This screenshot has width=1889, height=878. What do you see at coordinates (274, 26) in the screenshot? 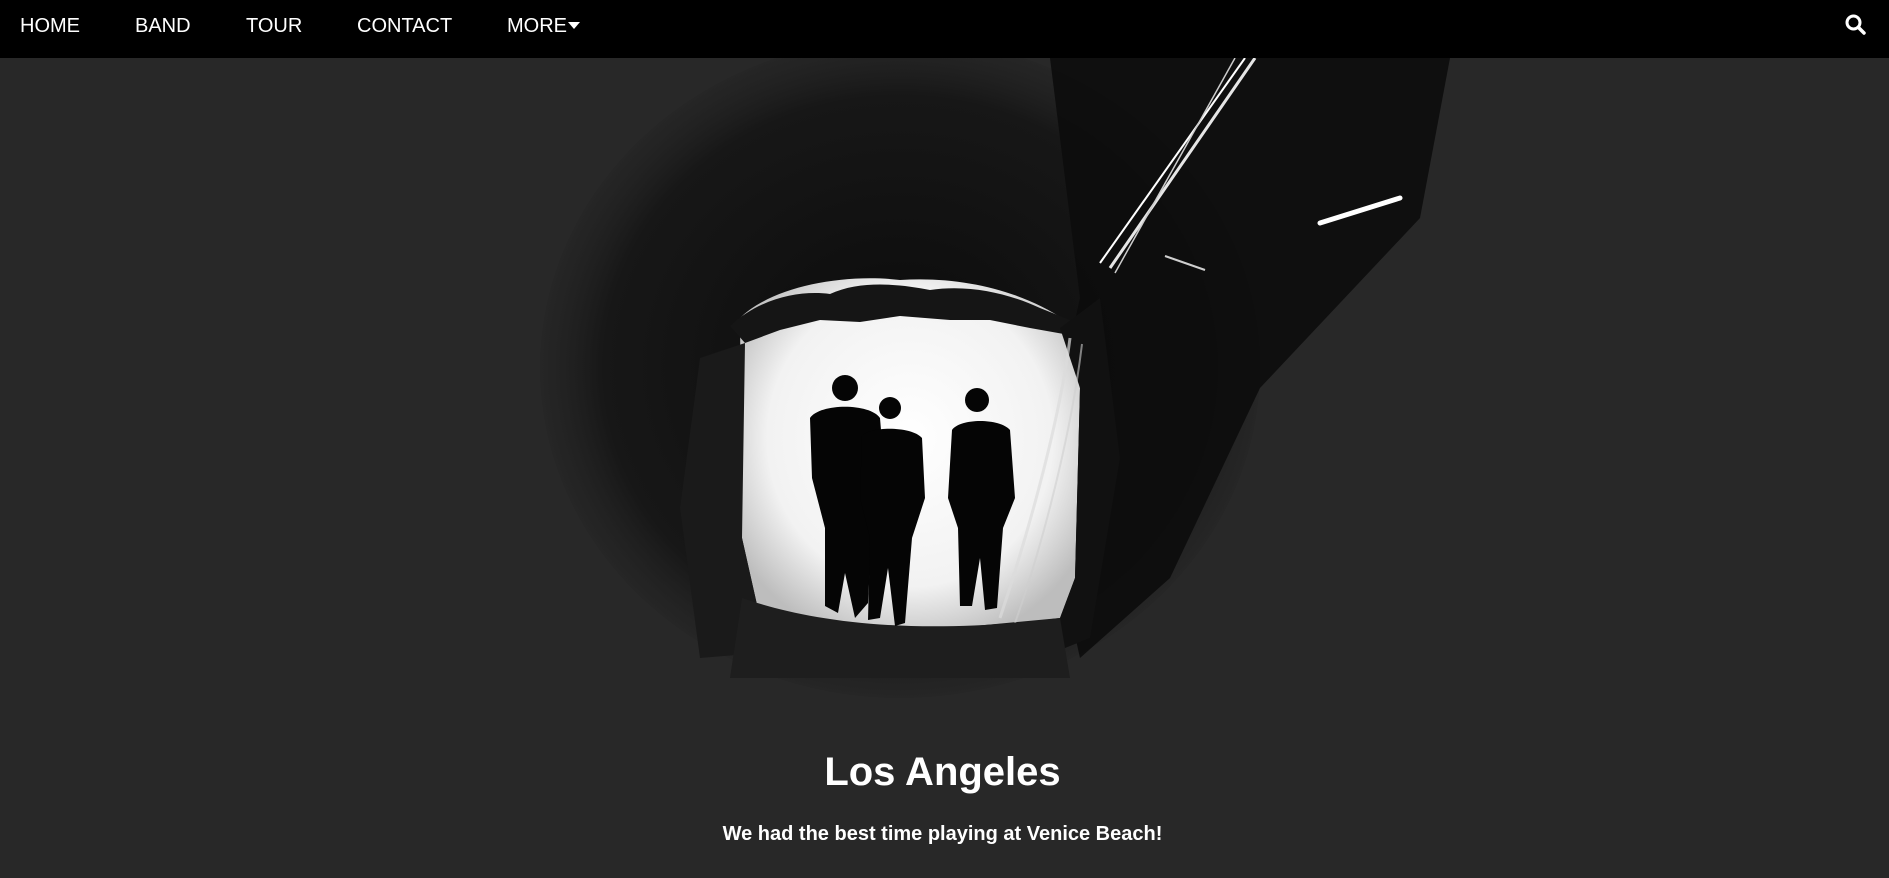
I see `nav-tour-link: TOUR` at bounding box center [274, 26].